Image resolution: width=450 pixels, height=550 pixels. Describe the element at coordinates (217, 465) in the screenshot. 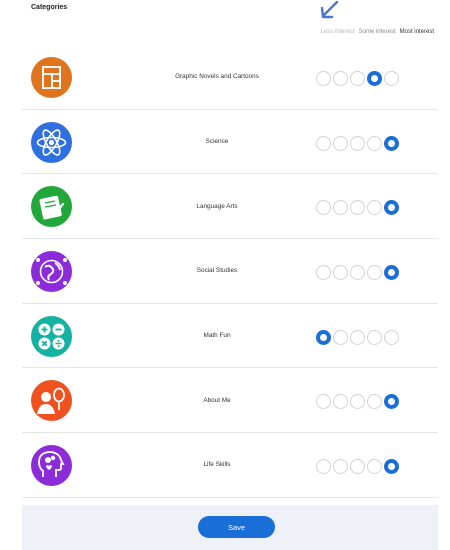

I see `category-label: Life Skills` at that location.